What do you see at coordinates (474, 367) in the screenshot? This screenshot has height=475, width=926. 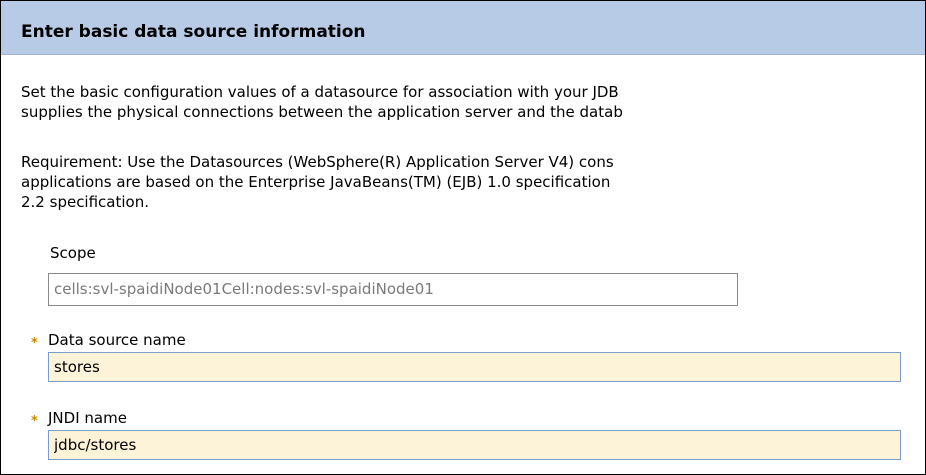 I see `data-source-name-input` at bounding box center [474, 367].